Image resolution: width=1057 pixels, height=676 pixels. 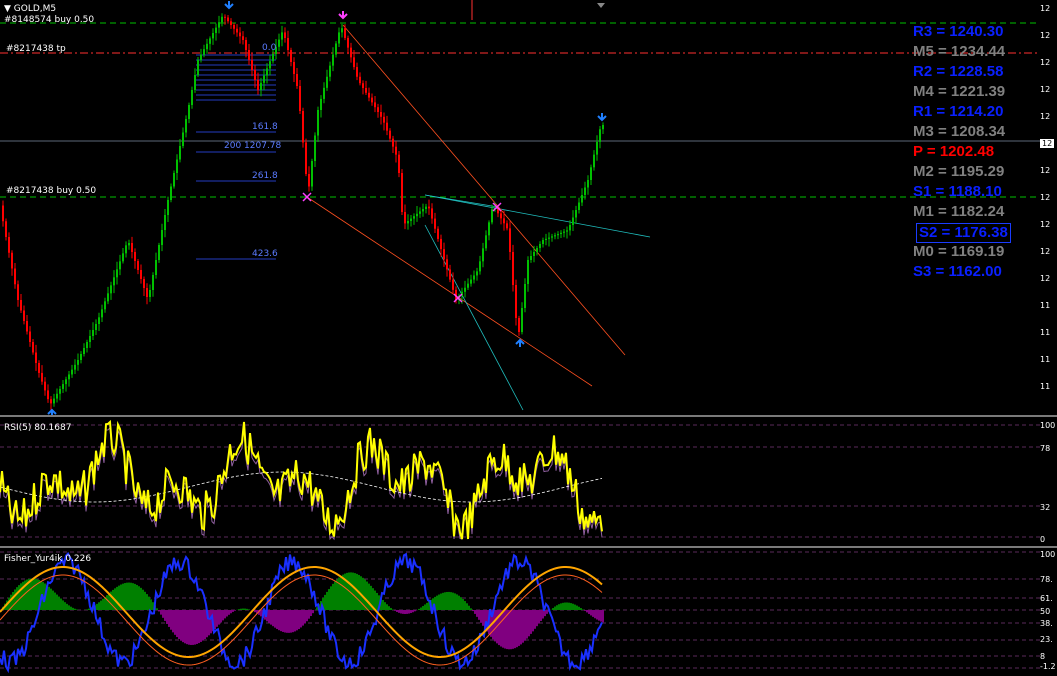 What do you see at coordinates (265, 176) in the screenshot?
I see `fib-label-261: 261.8` at bounding box center [265, 176].